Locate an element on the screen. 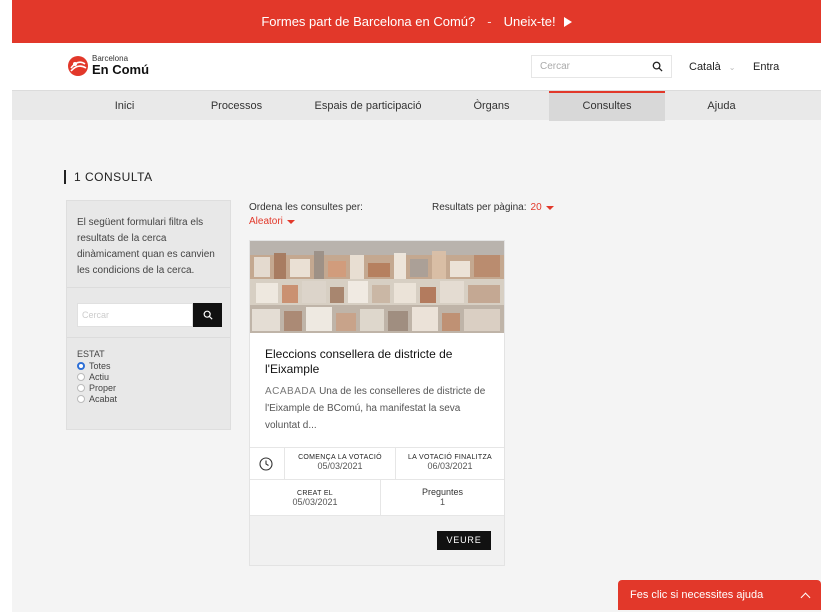 The width and height of the screenshot is (823, 612). chevron-up-icon is located at coordinates (805, 597).